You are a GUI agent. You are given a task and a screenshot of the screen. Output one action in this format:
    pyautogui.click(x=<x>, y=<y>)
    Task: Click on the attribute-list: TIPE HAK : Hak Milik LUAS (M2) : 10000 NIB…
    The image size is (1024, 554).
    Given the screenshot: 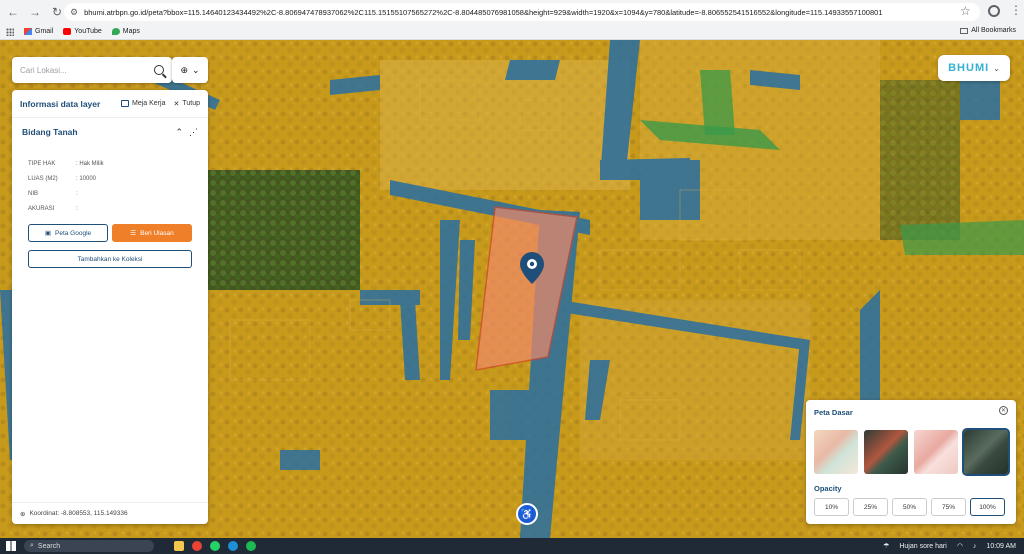 What is the action you would take?
    pyautogui.click(x=110, y=181)
    